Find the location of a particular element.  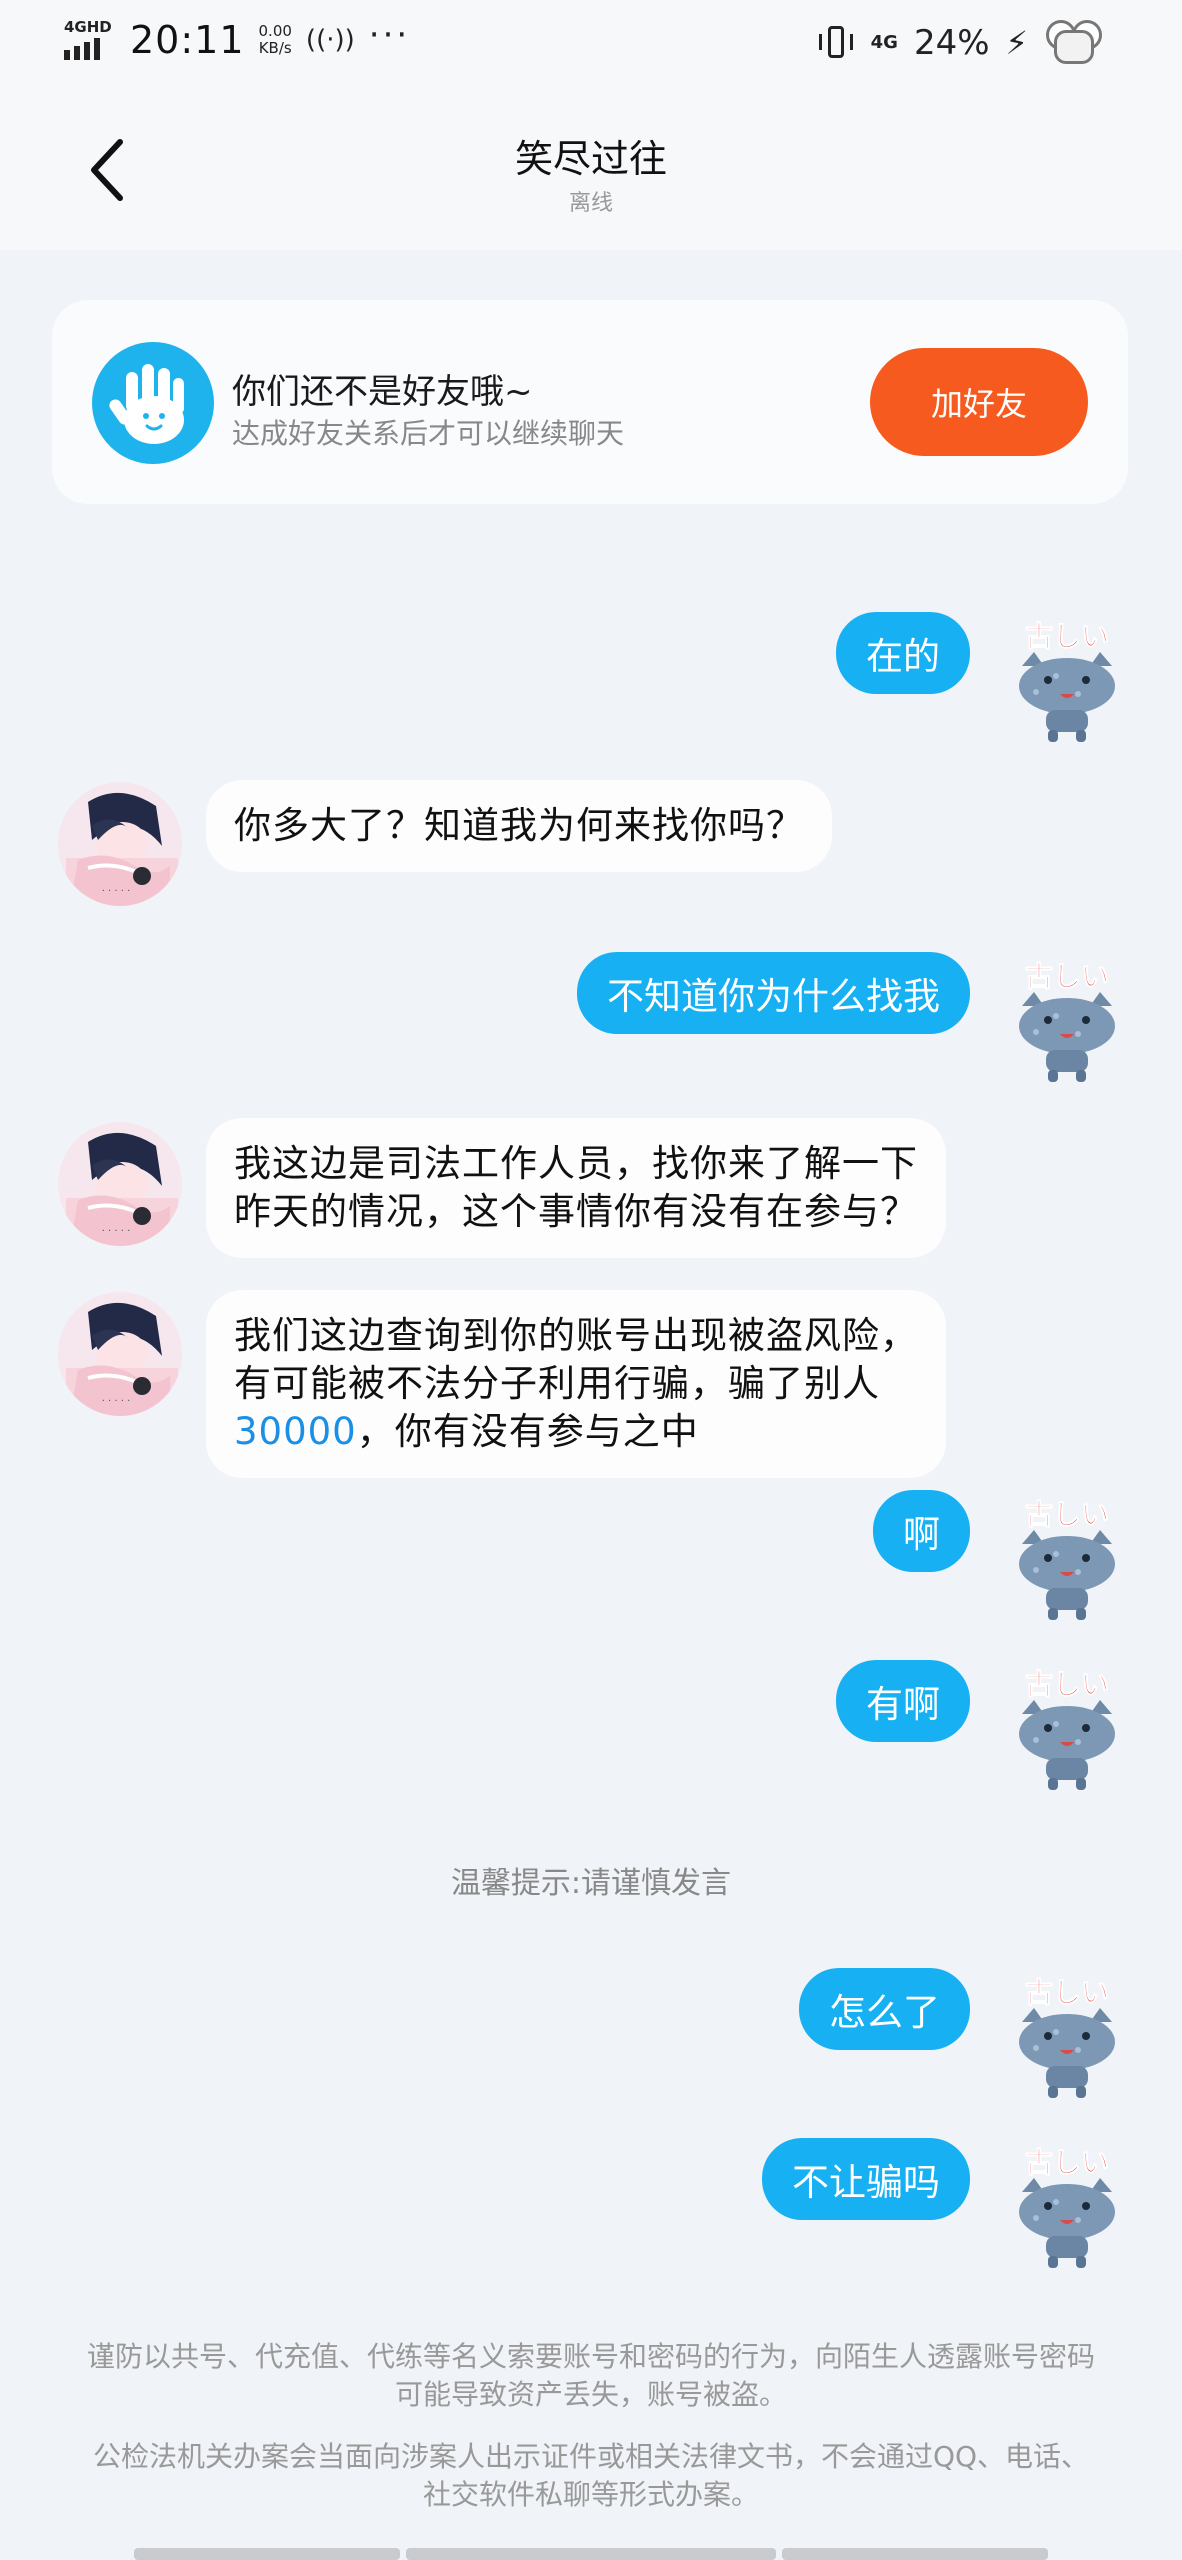

pet-icon is located at coordinates (1074, 43).